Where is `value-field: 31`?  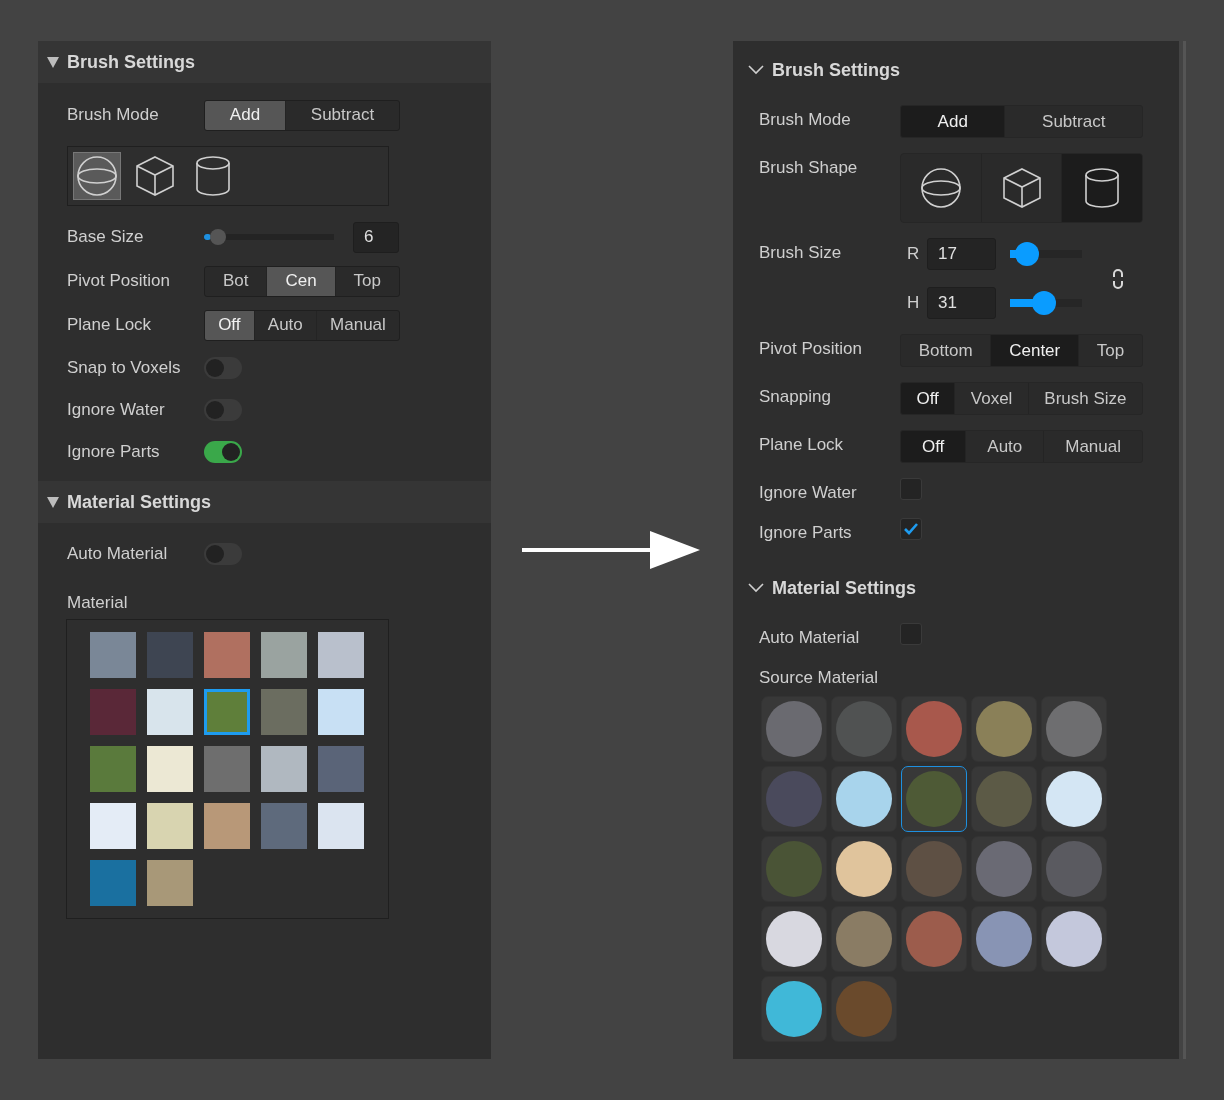 value-field: 31 is located at coordinates (961, 303).